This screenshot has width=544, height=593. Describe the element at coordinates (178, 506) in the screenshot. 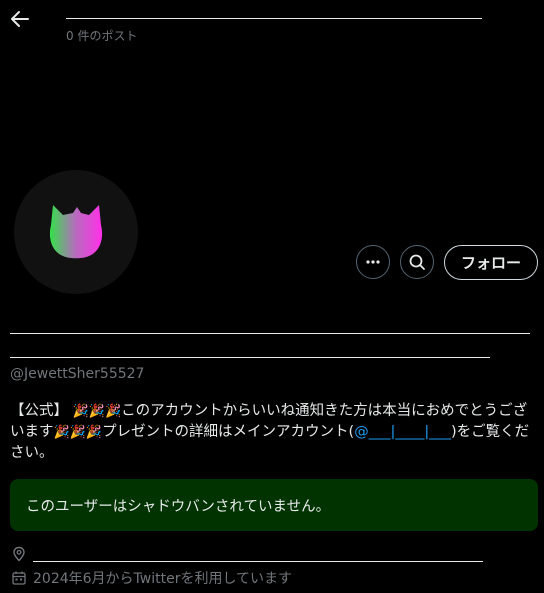

I see `shadowban-notice-text: このユーザーはシャドウバンされていません。` at that location.